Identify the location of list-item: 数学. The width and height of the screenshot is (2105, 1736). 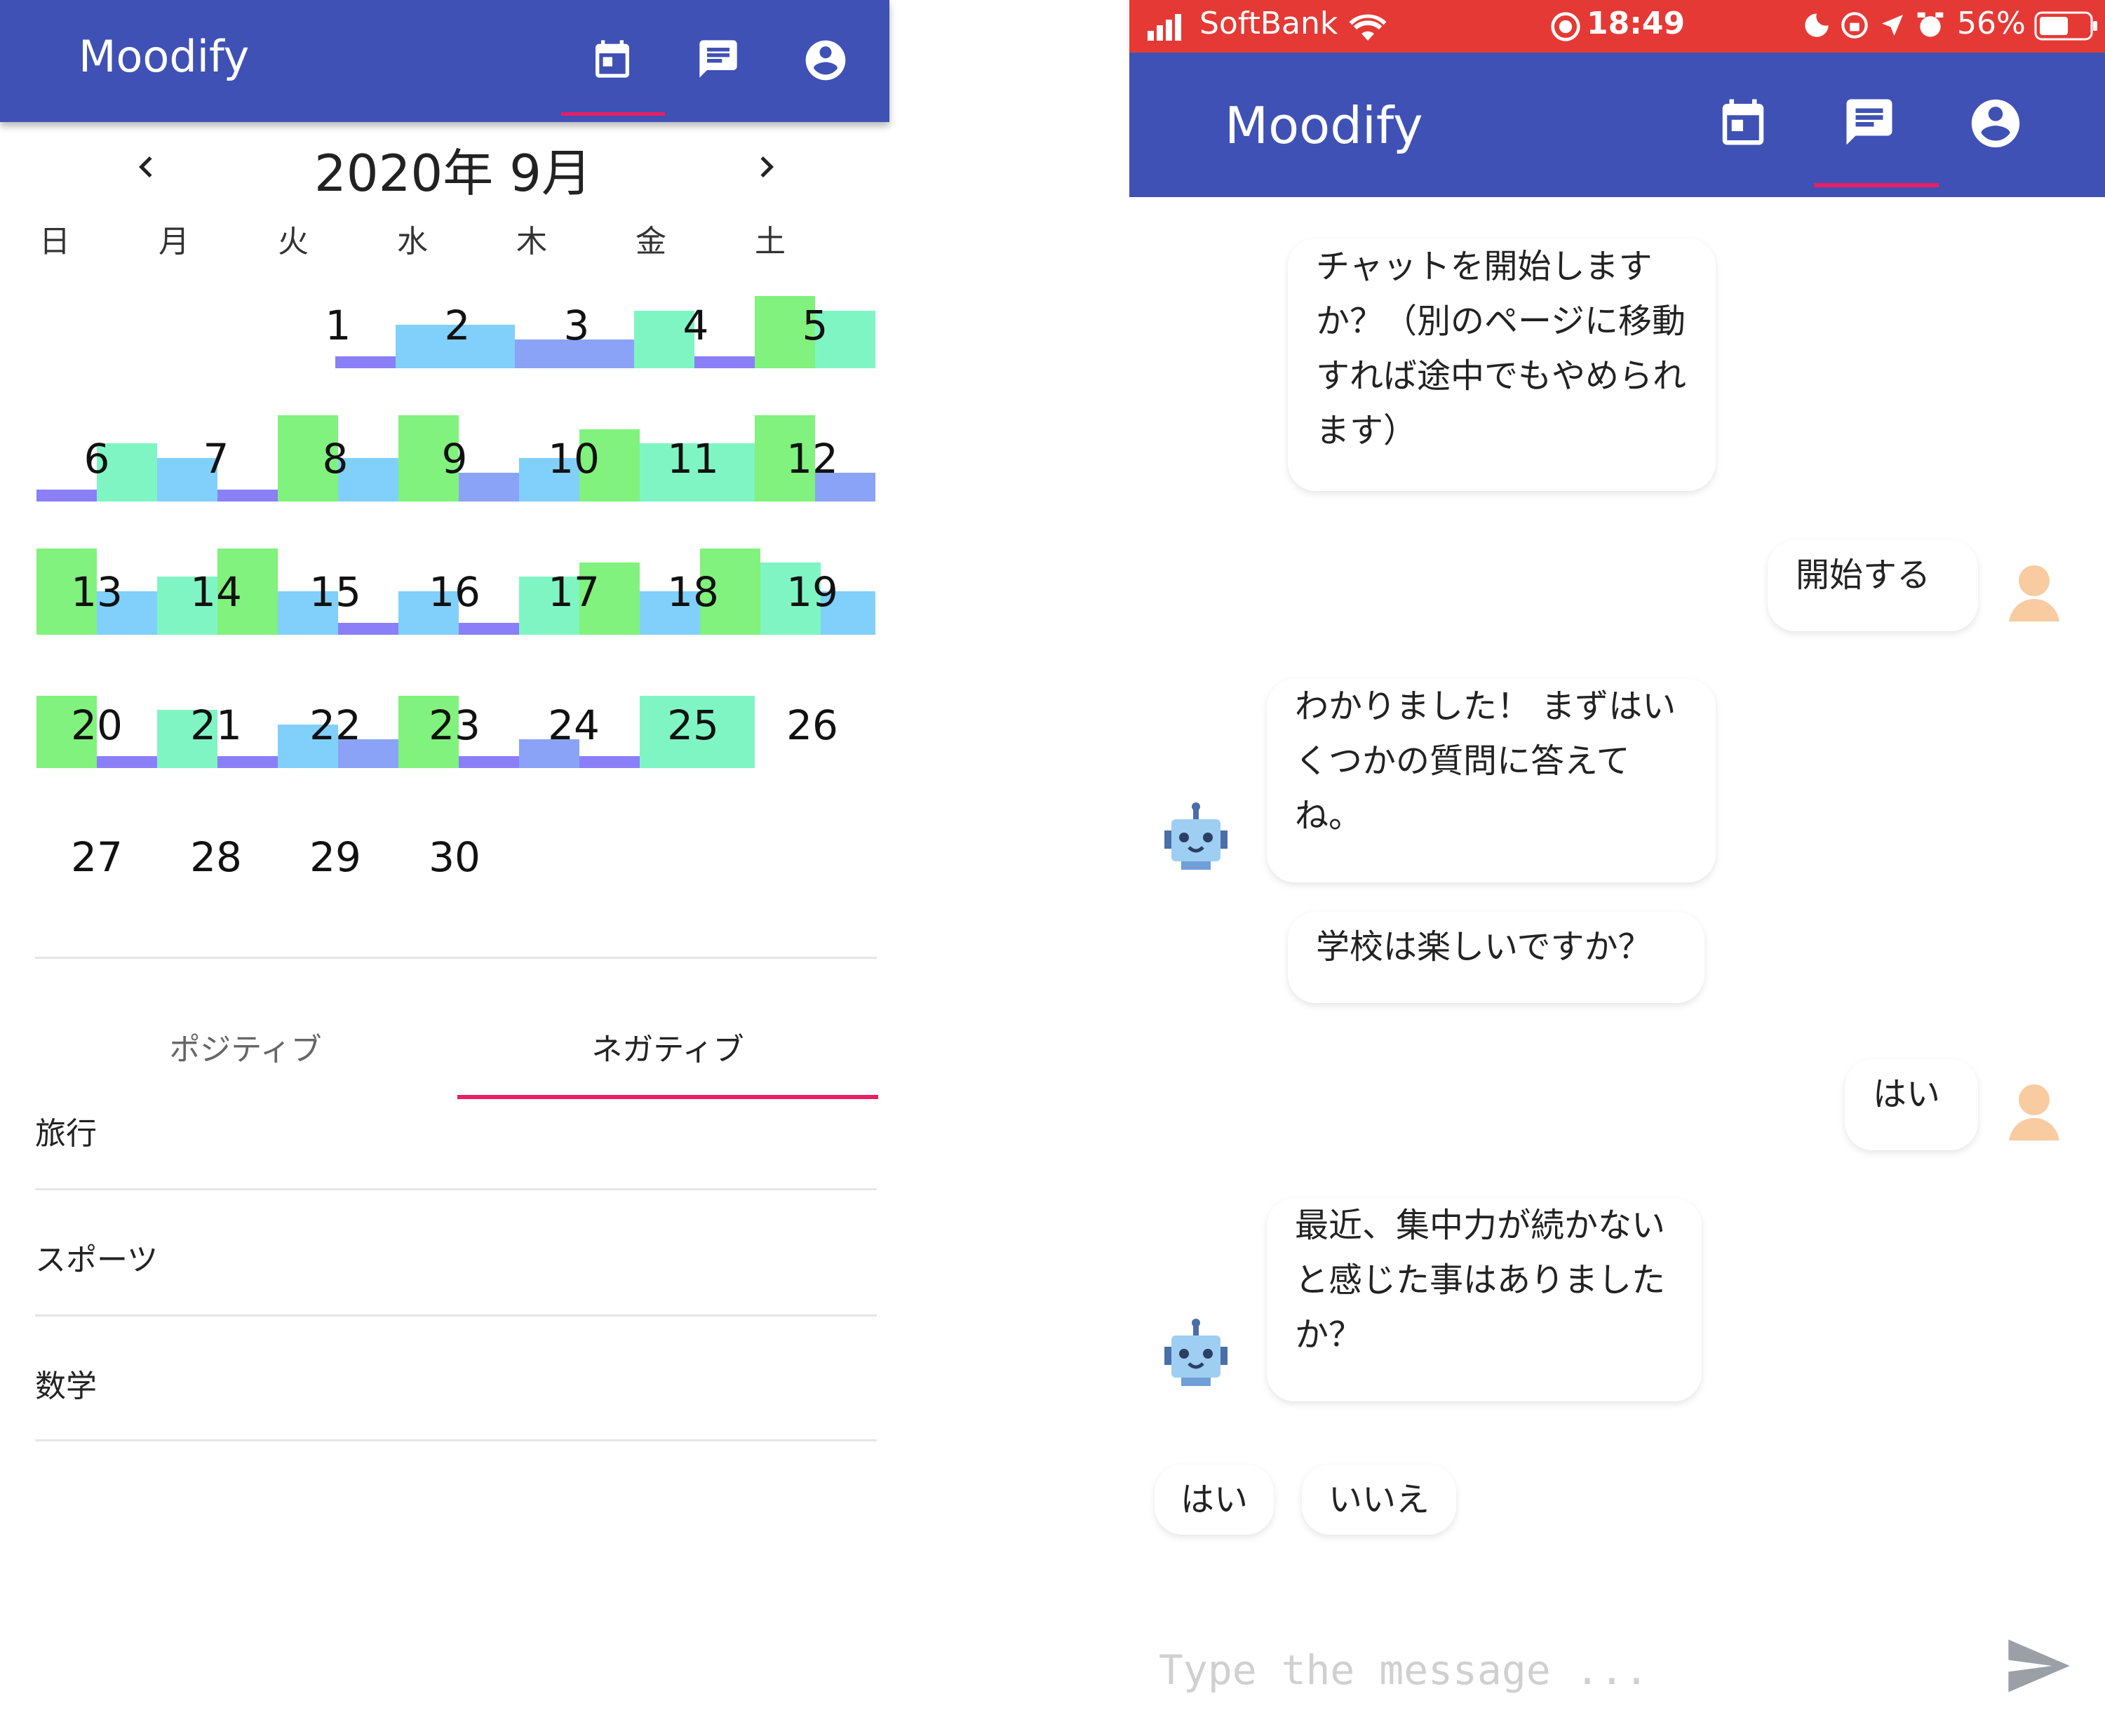
(66, 1383).